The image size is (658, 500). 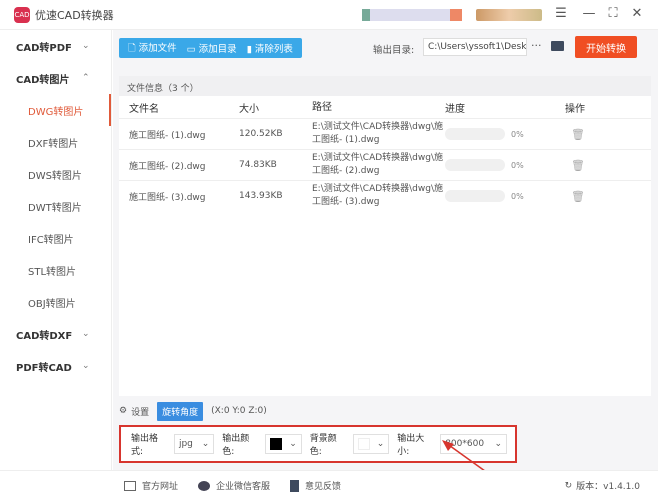 I want to click on file-size: 74.83KB, so click(x=258, y=165).